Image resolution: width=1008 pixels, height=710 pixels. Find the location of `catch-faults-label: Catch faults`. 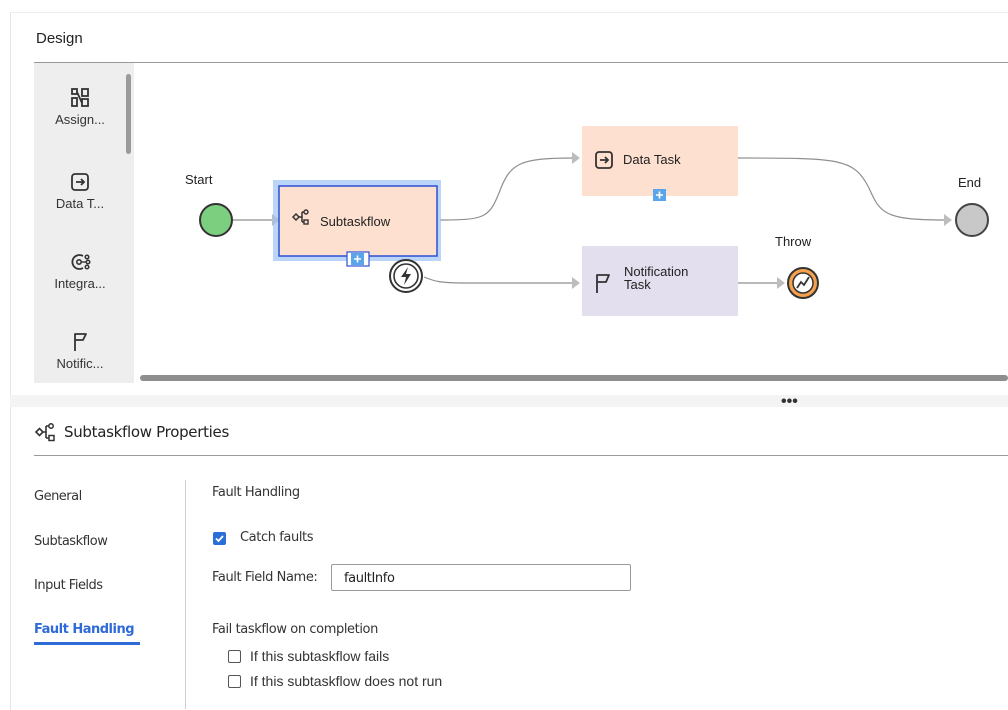

catch-faults-label: Catch faults is located at coordinates (277, 537).